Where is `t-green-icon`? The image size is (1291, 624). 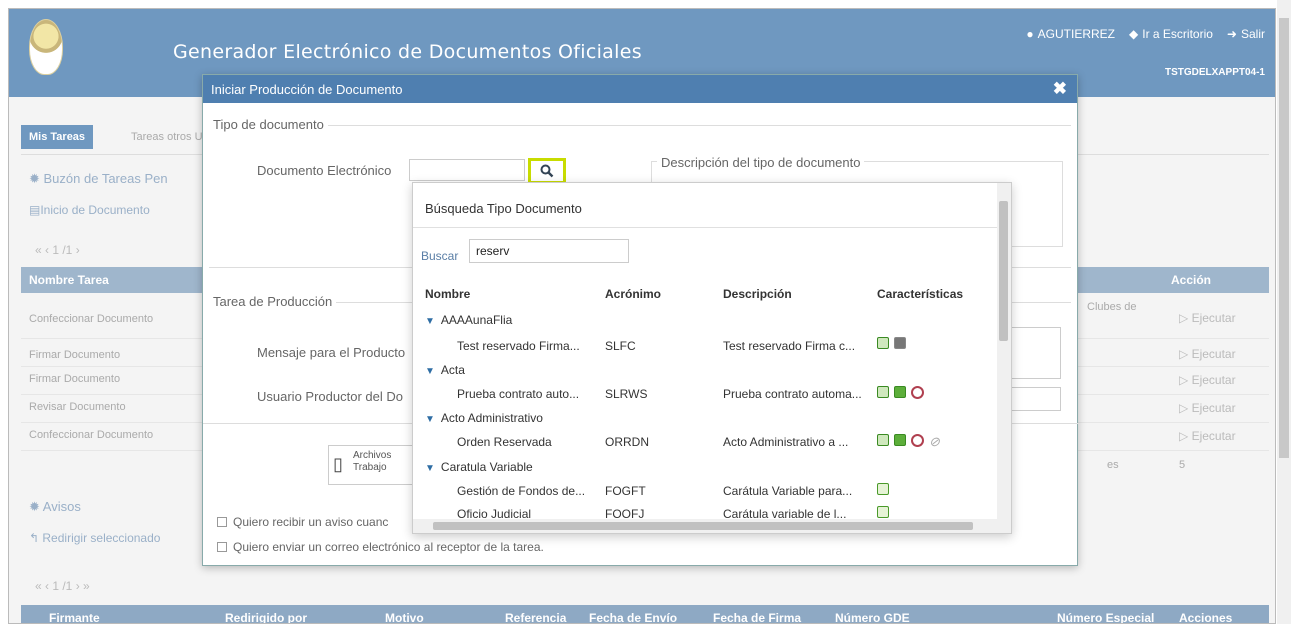 t-green-icon is located at coordinates (883, 512).